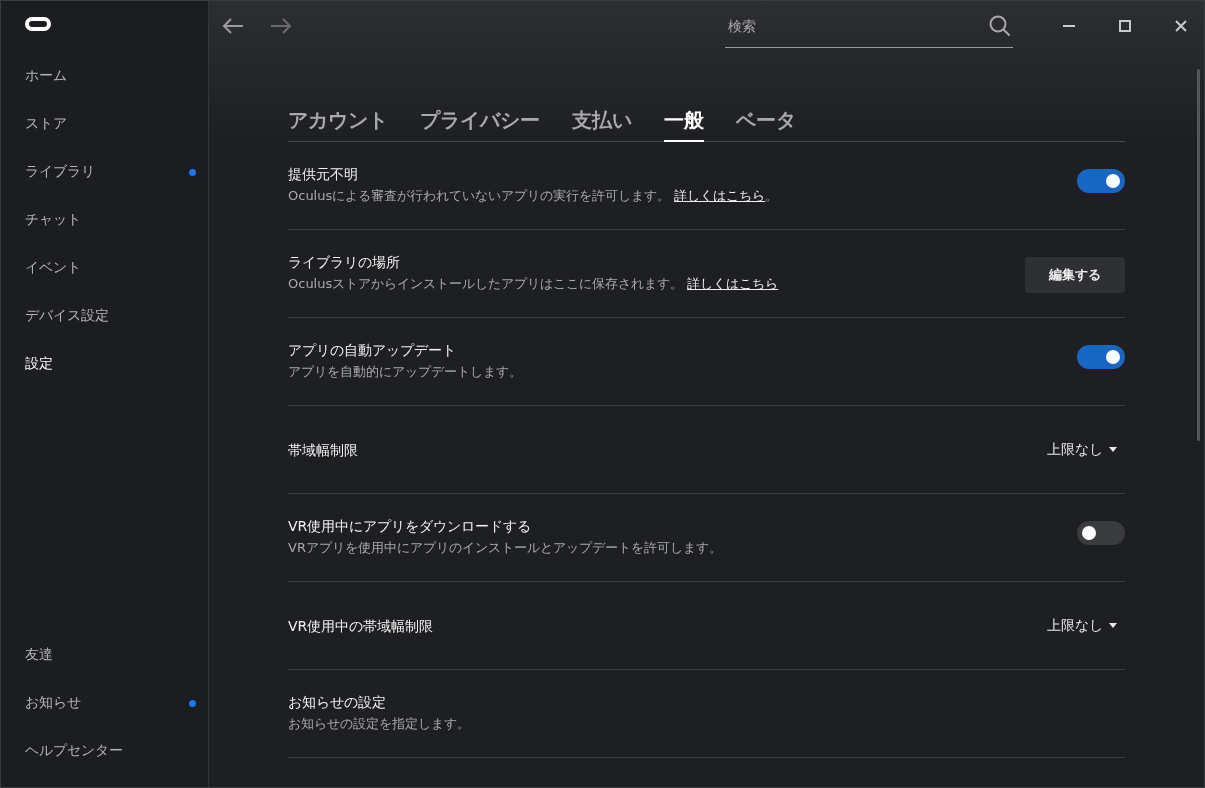 The image size is (1205, 788). What do you see at coordinates (1000, 26) in the screenshot?
I see `search-icon` at bounding box center [1000, 26].